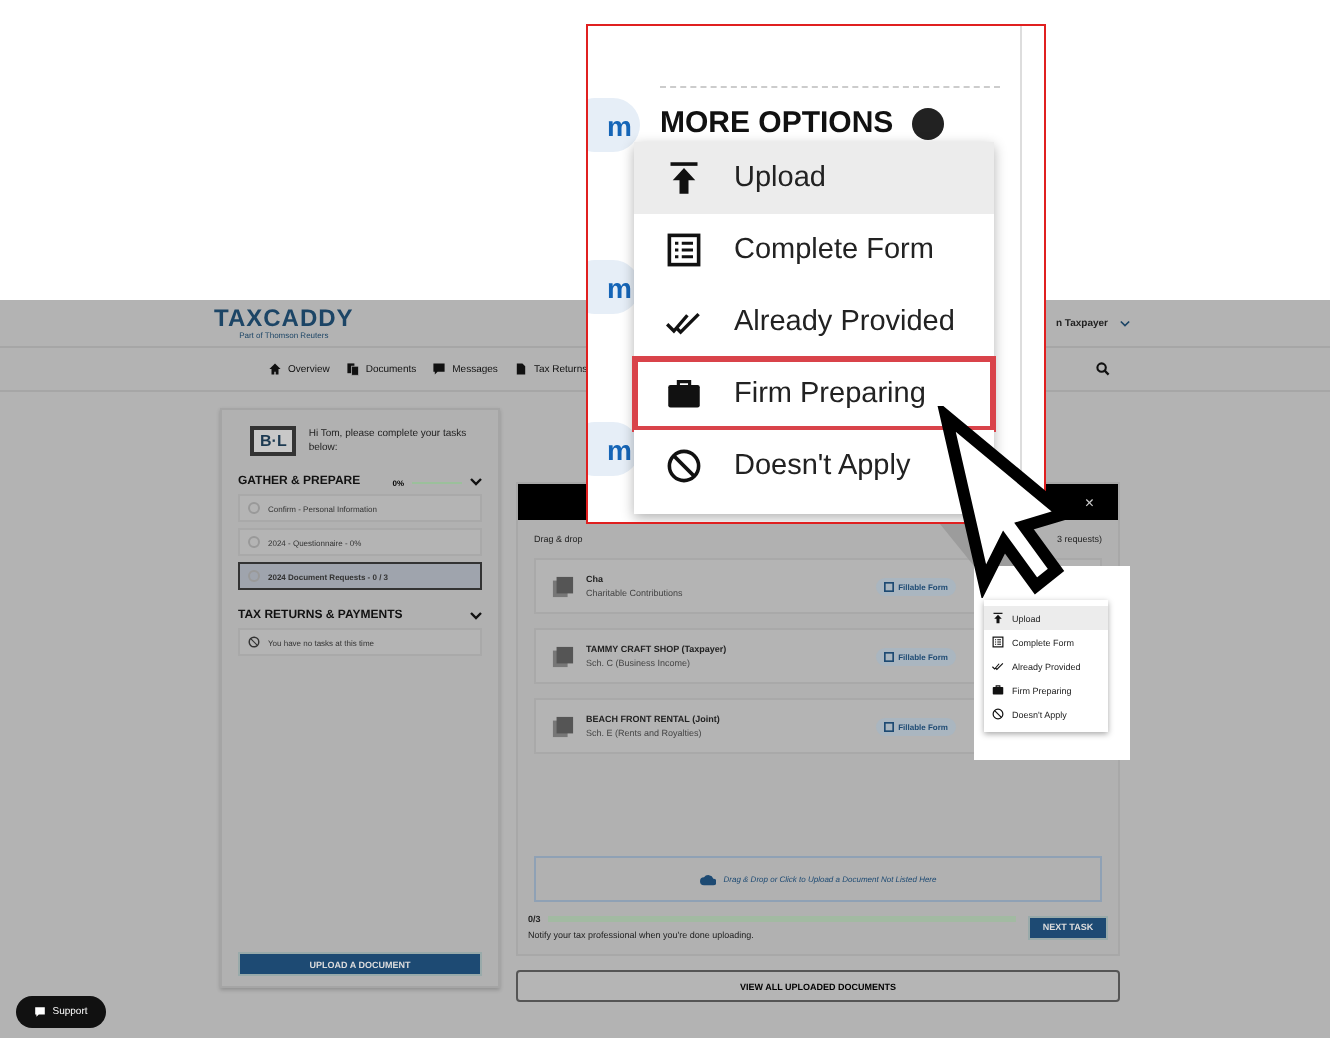 The width and height of the screenshot is (1330, 1038). Describe the element at coordinates (40, 1012) in the screenshot. I see `chat-icon` at that location.